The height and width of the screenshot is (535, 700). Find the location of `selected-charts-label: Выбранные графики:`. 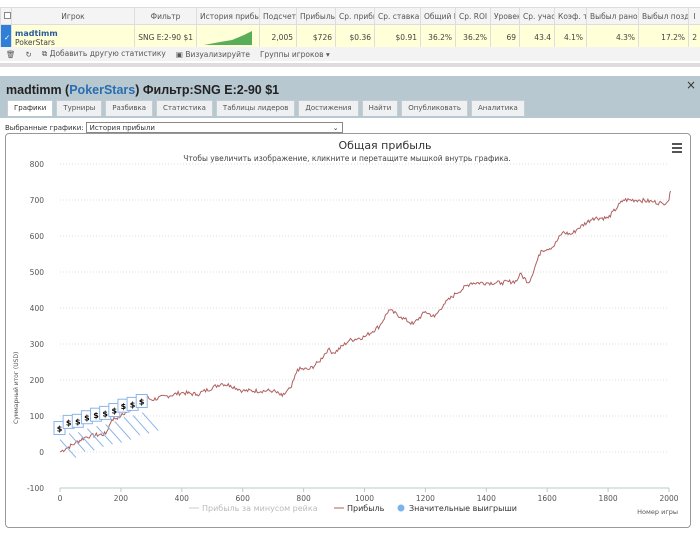

selected-charts-label: Выбранные графики: is located at coordinates (44, 127).